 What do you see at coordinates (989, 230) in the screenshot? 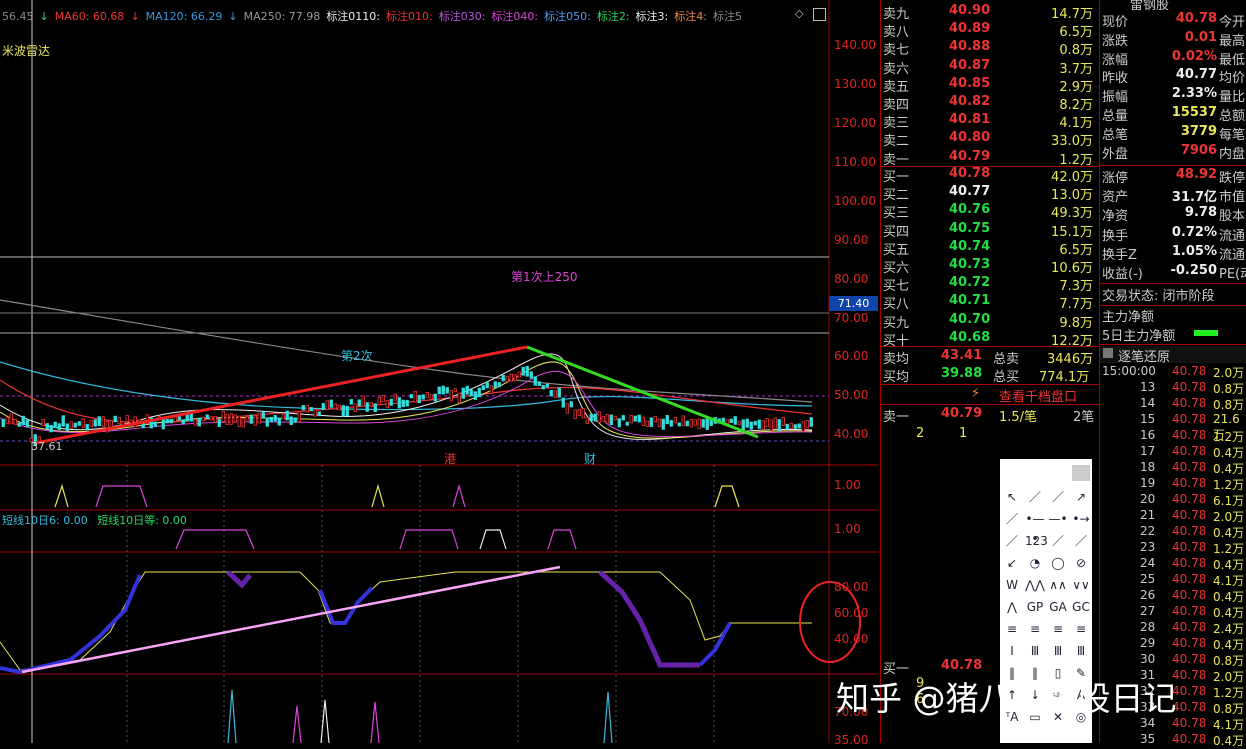
I see `bid-row: 买四 40.75 15.1万` at bounding box center [989, 230].